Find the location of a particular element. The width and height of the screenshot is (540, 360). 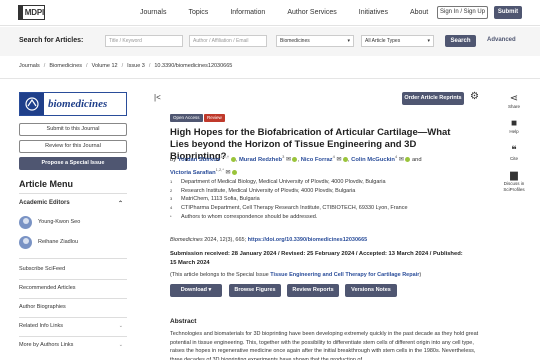

help-action: ■ Help is located at coordinates (514, 126).